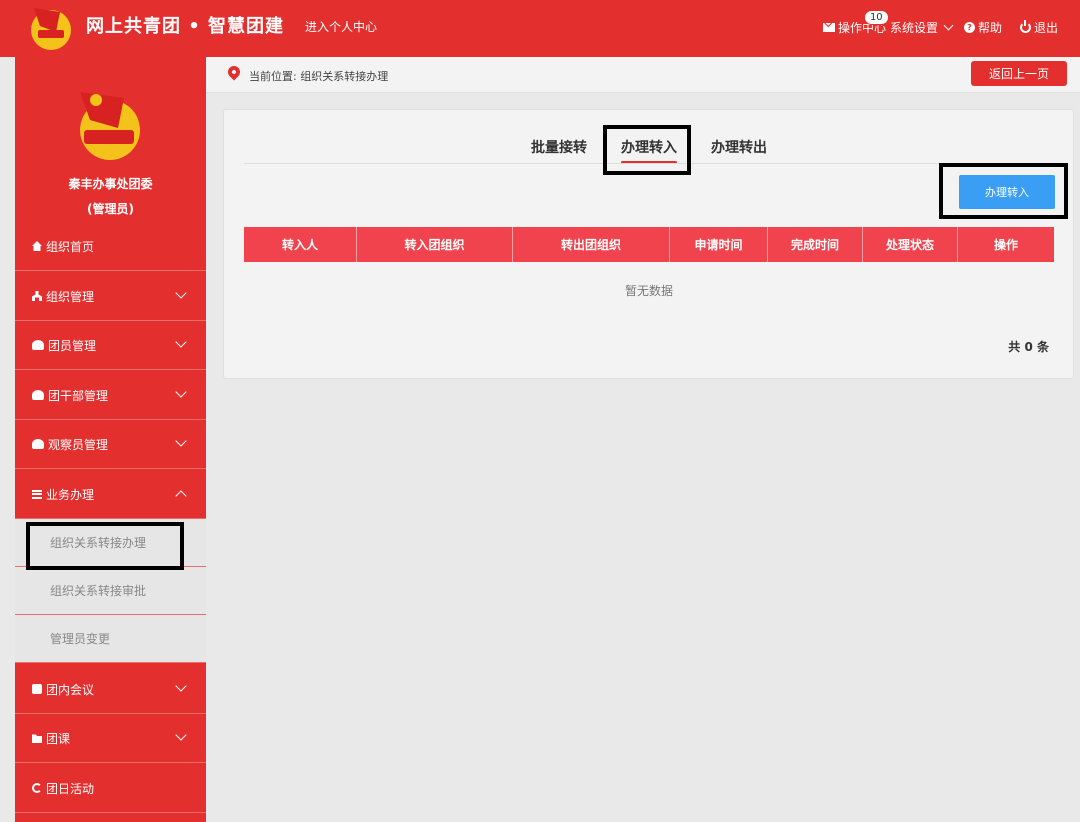  Describe the element at coordinates (110, 345) in the screenshot. I see `sidebar-item-member-management: 团员管理` at that location.